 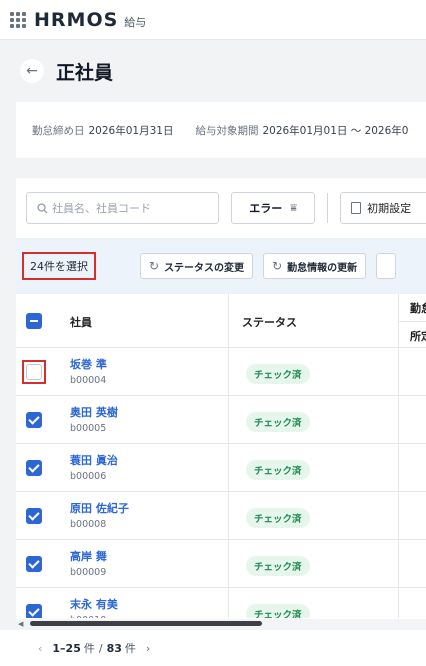 I want to click on select-all-checkbox, so click(x=34, y=321).